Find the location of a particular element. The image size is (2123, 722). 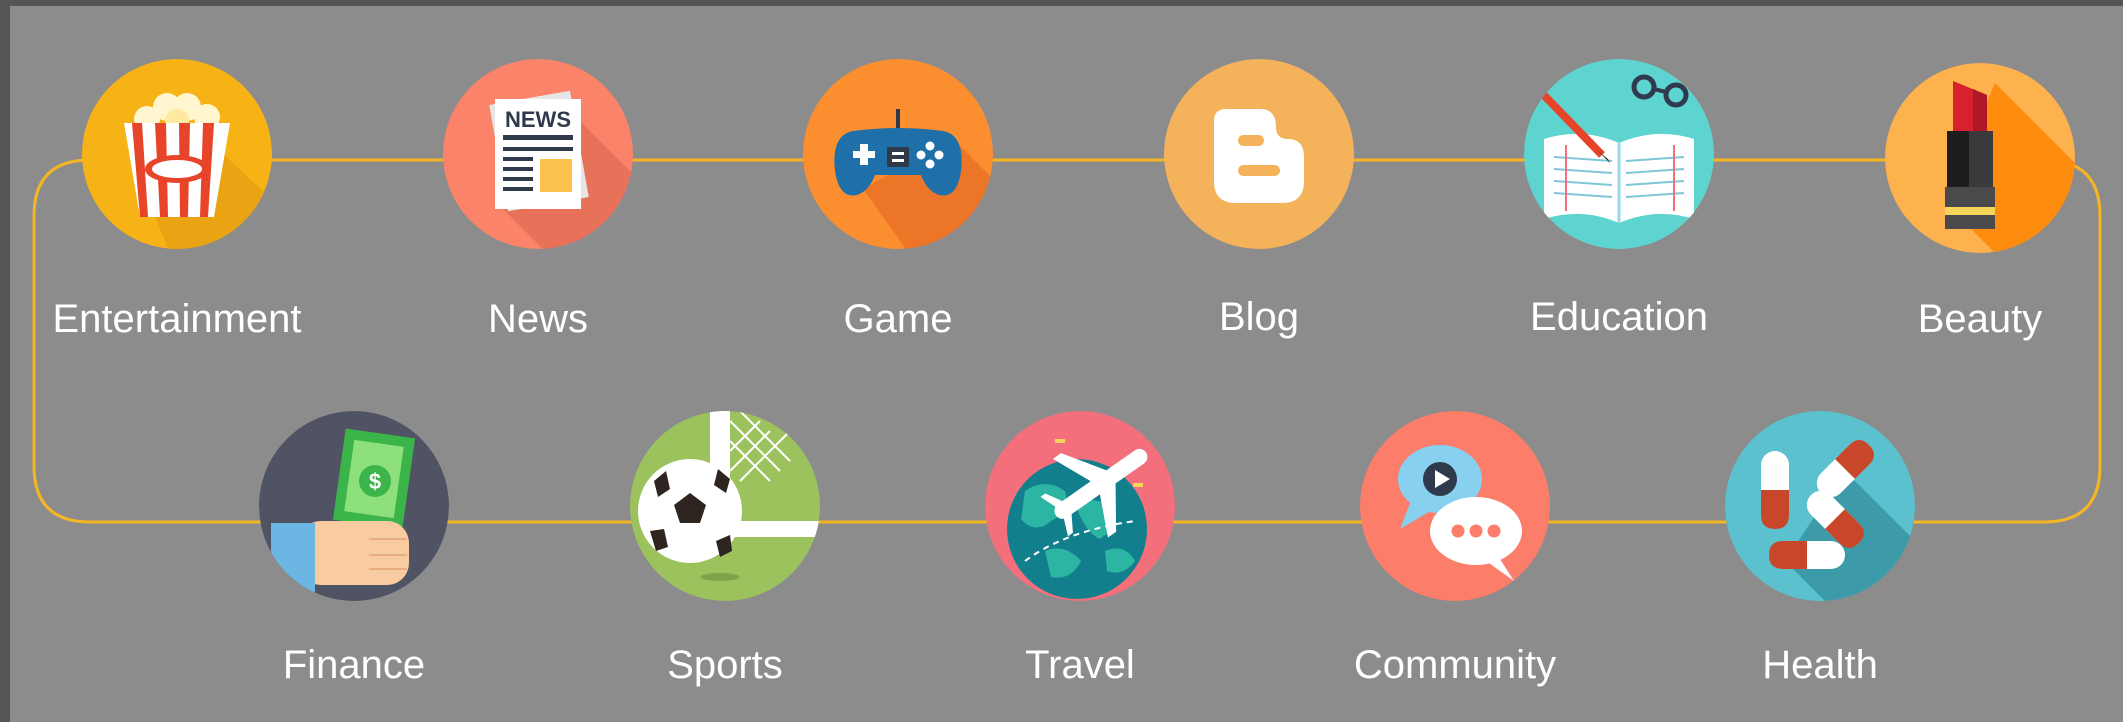

beauty-node is located at coordinates (1980, 158).